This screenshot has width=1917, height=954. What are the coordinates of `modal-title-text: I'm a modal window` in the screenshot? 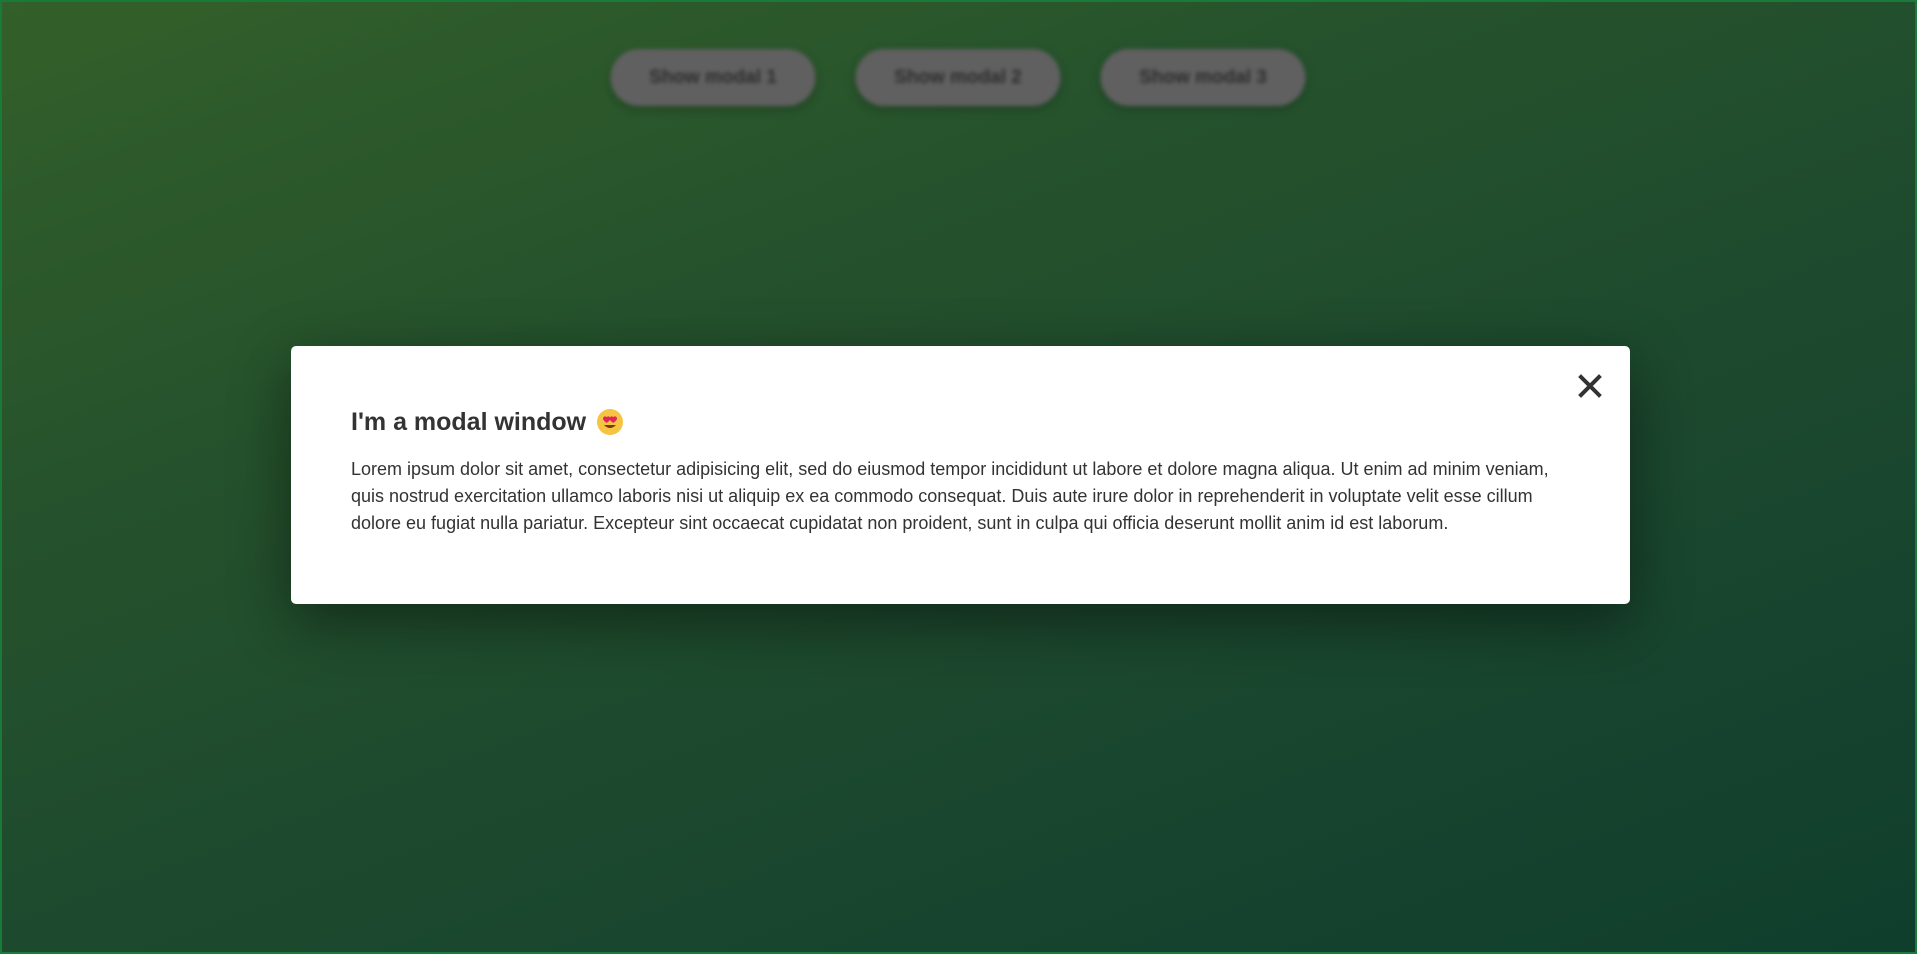 It's located at (469, 422).